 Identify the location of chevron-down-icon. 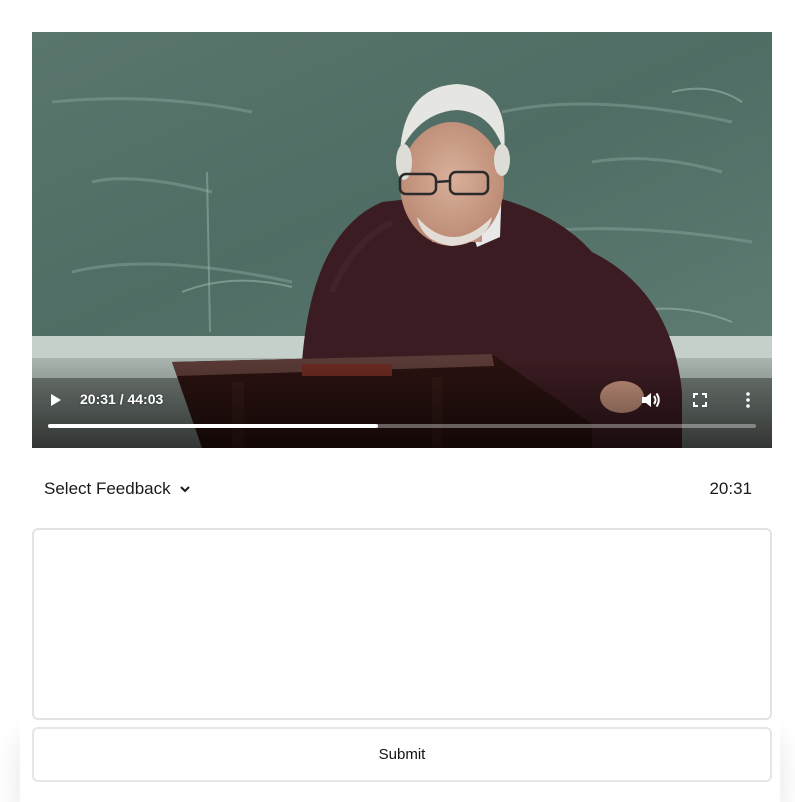
(184, 489).